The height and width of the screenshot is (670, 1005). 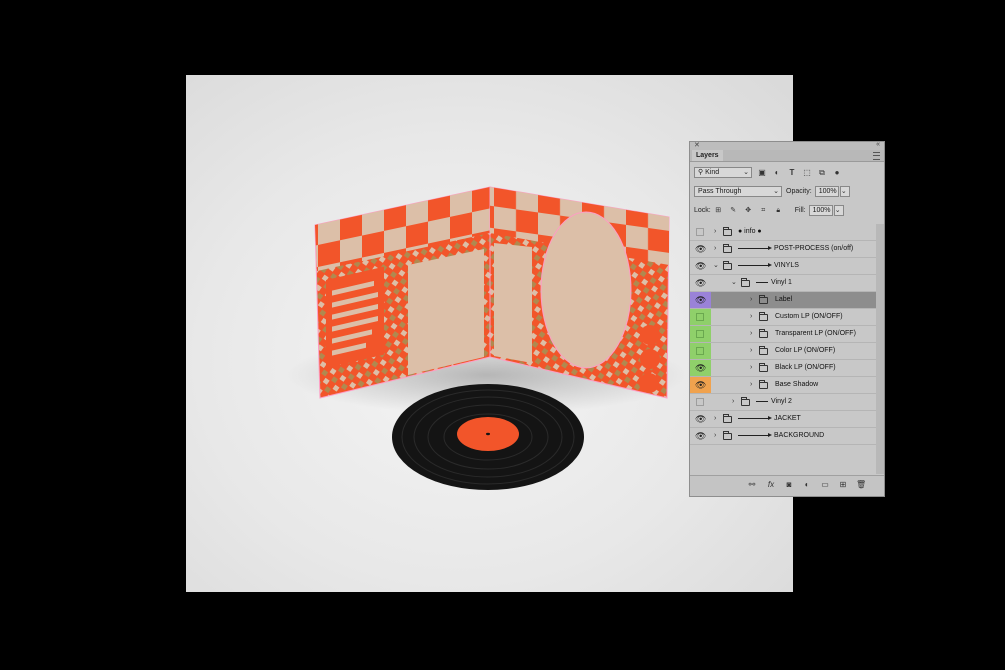 What do you see at coordinates (777, 173) in the screenshot?
I see `adjustment-filter-icon: ◐` at bounding box center [777, 173].